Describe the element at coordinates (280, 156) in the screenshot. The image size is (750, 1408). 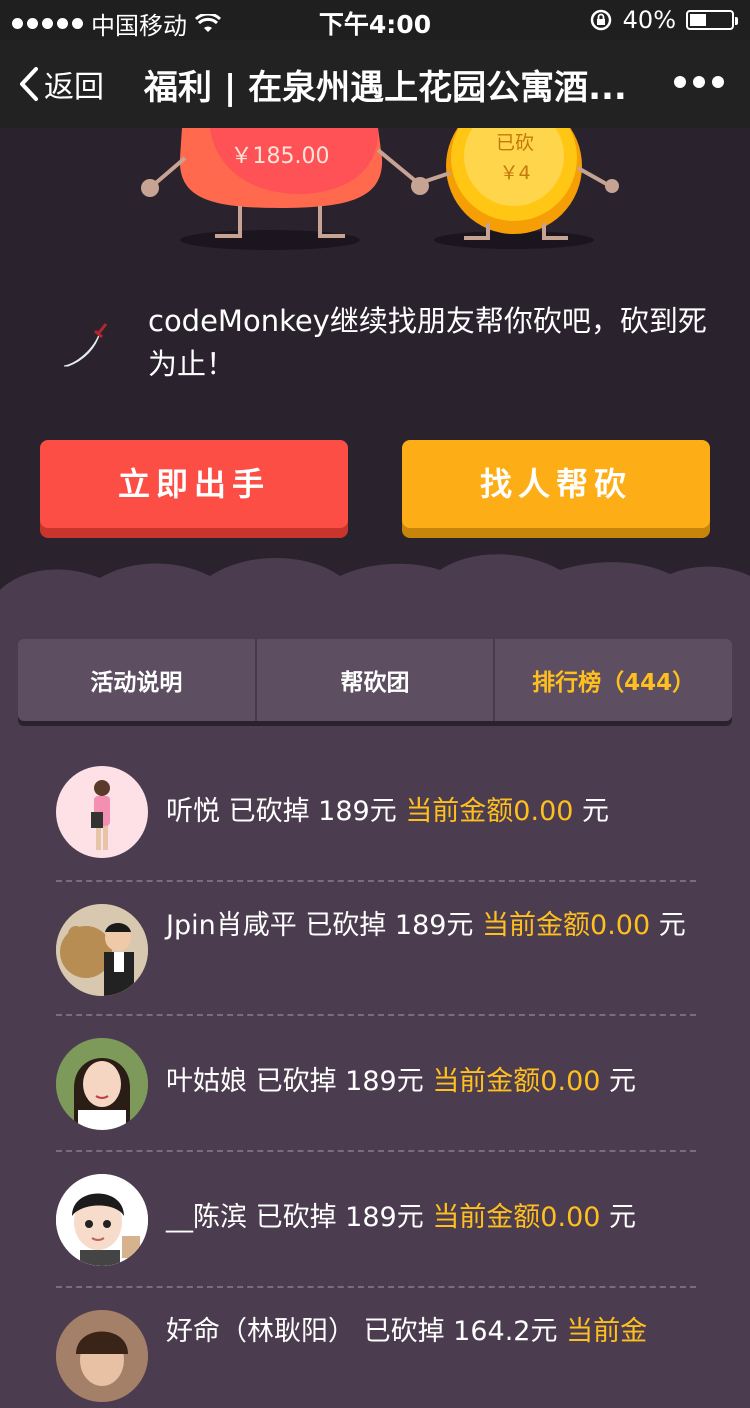
I see `price-label: ￥185.00` at that location.